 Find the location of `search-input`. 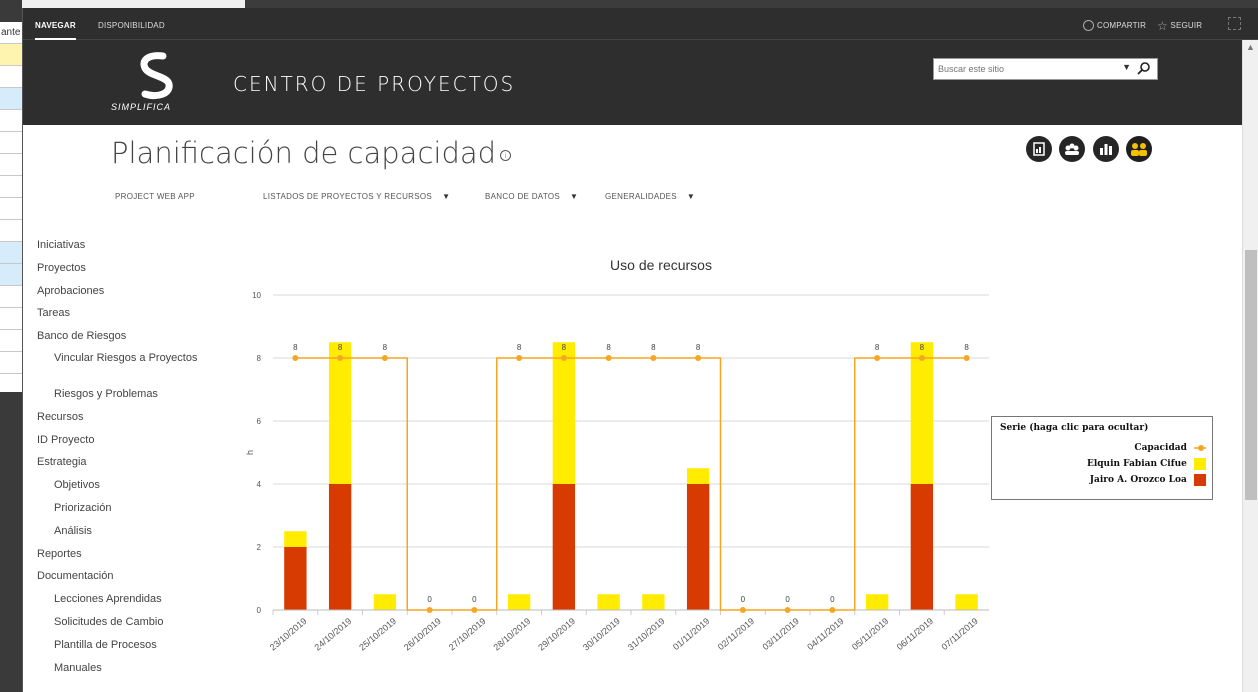

search-input is located at coordinates (1019, 69).